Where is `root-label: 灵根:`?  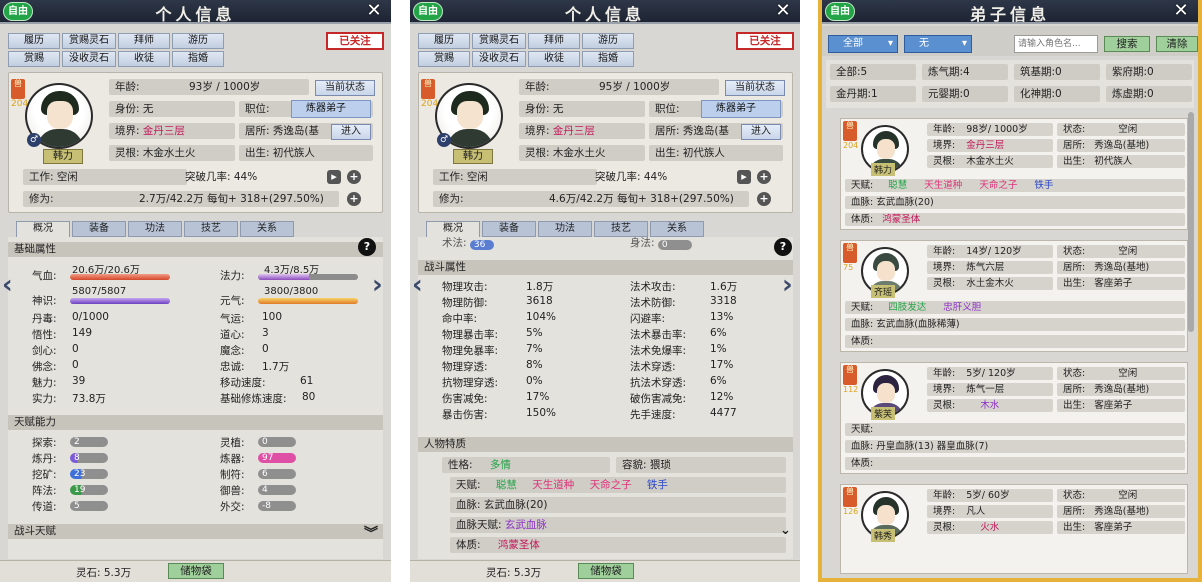
root-label: 灵根: is located at coordinates (944, 283).